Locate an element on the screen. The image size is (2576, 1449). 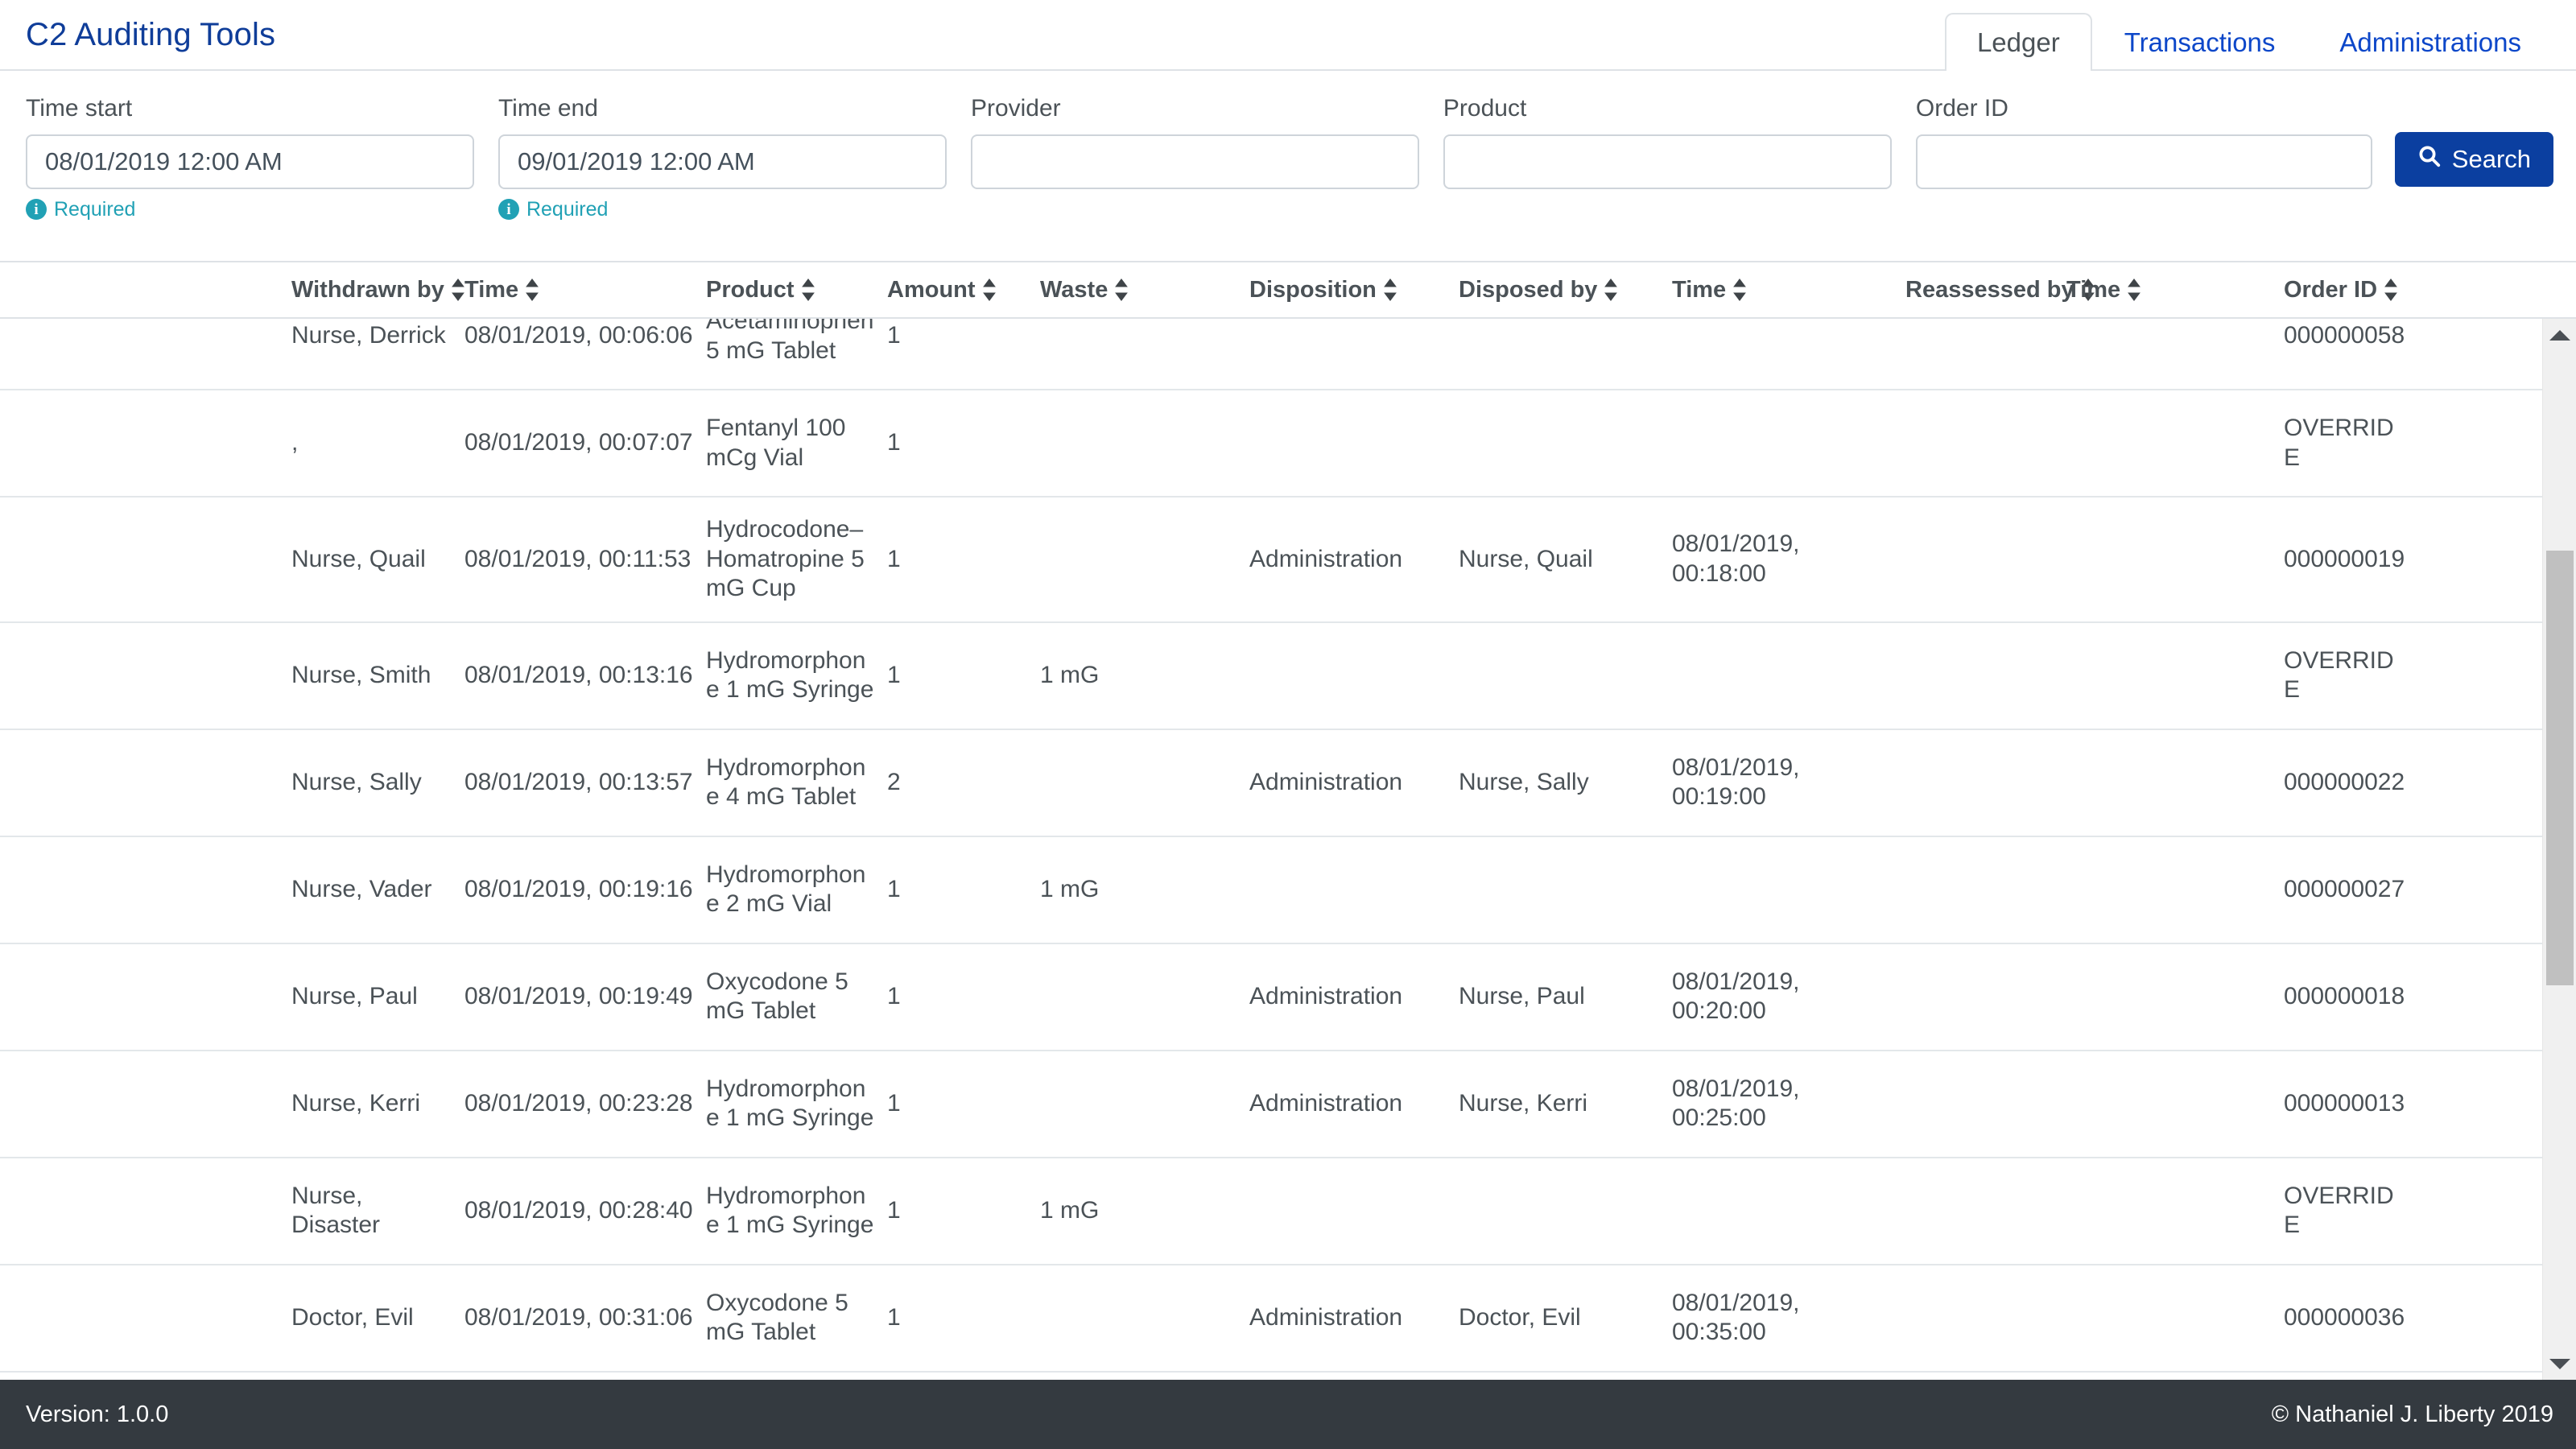
scrollbar-thumb is located at coordinates (2560, 768).